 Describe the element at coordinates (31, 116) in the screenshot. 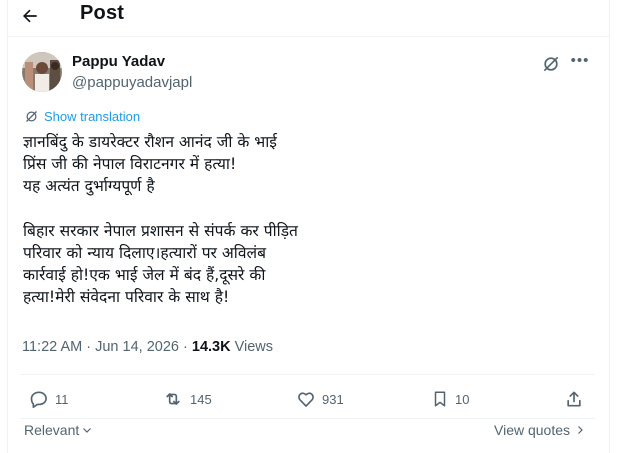

I see `translate-icon` at that location.